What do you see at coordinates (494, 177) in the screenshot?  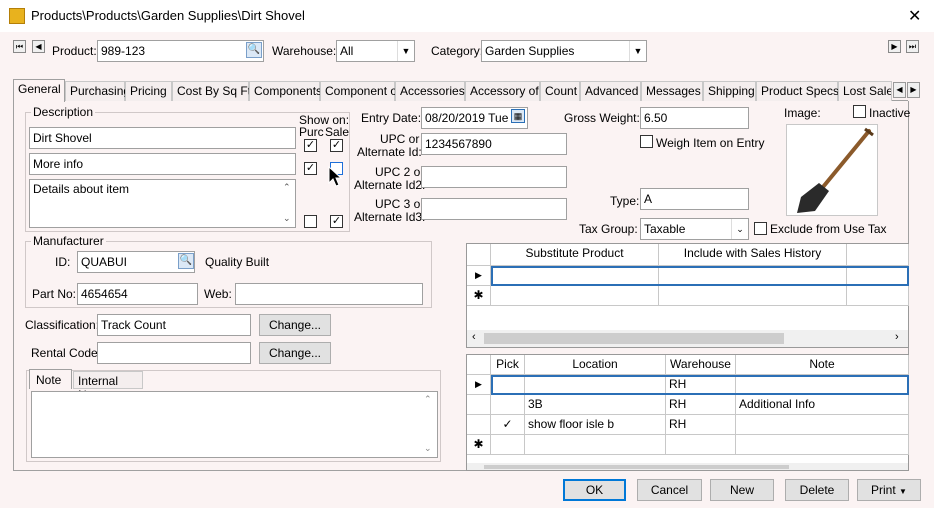 I see `upc2-input` at bounding box center [494, 177].